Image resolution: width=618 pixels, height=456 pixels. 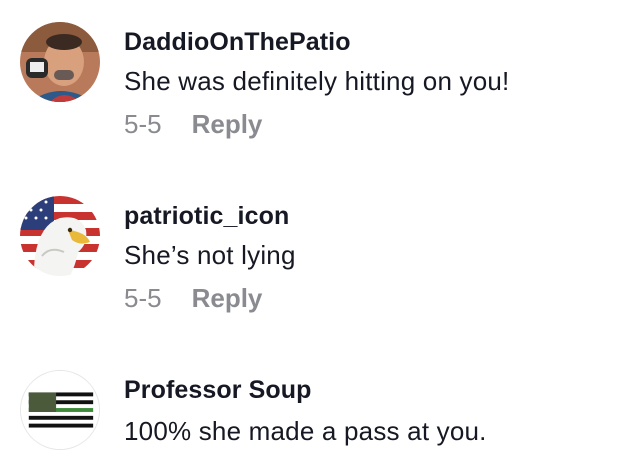 What do you see at coordinates (210, 255) in the screenshot?
I see `comment-text: She’s not lying` at bounding box center [210, 255].